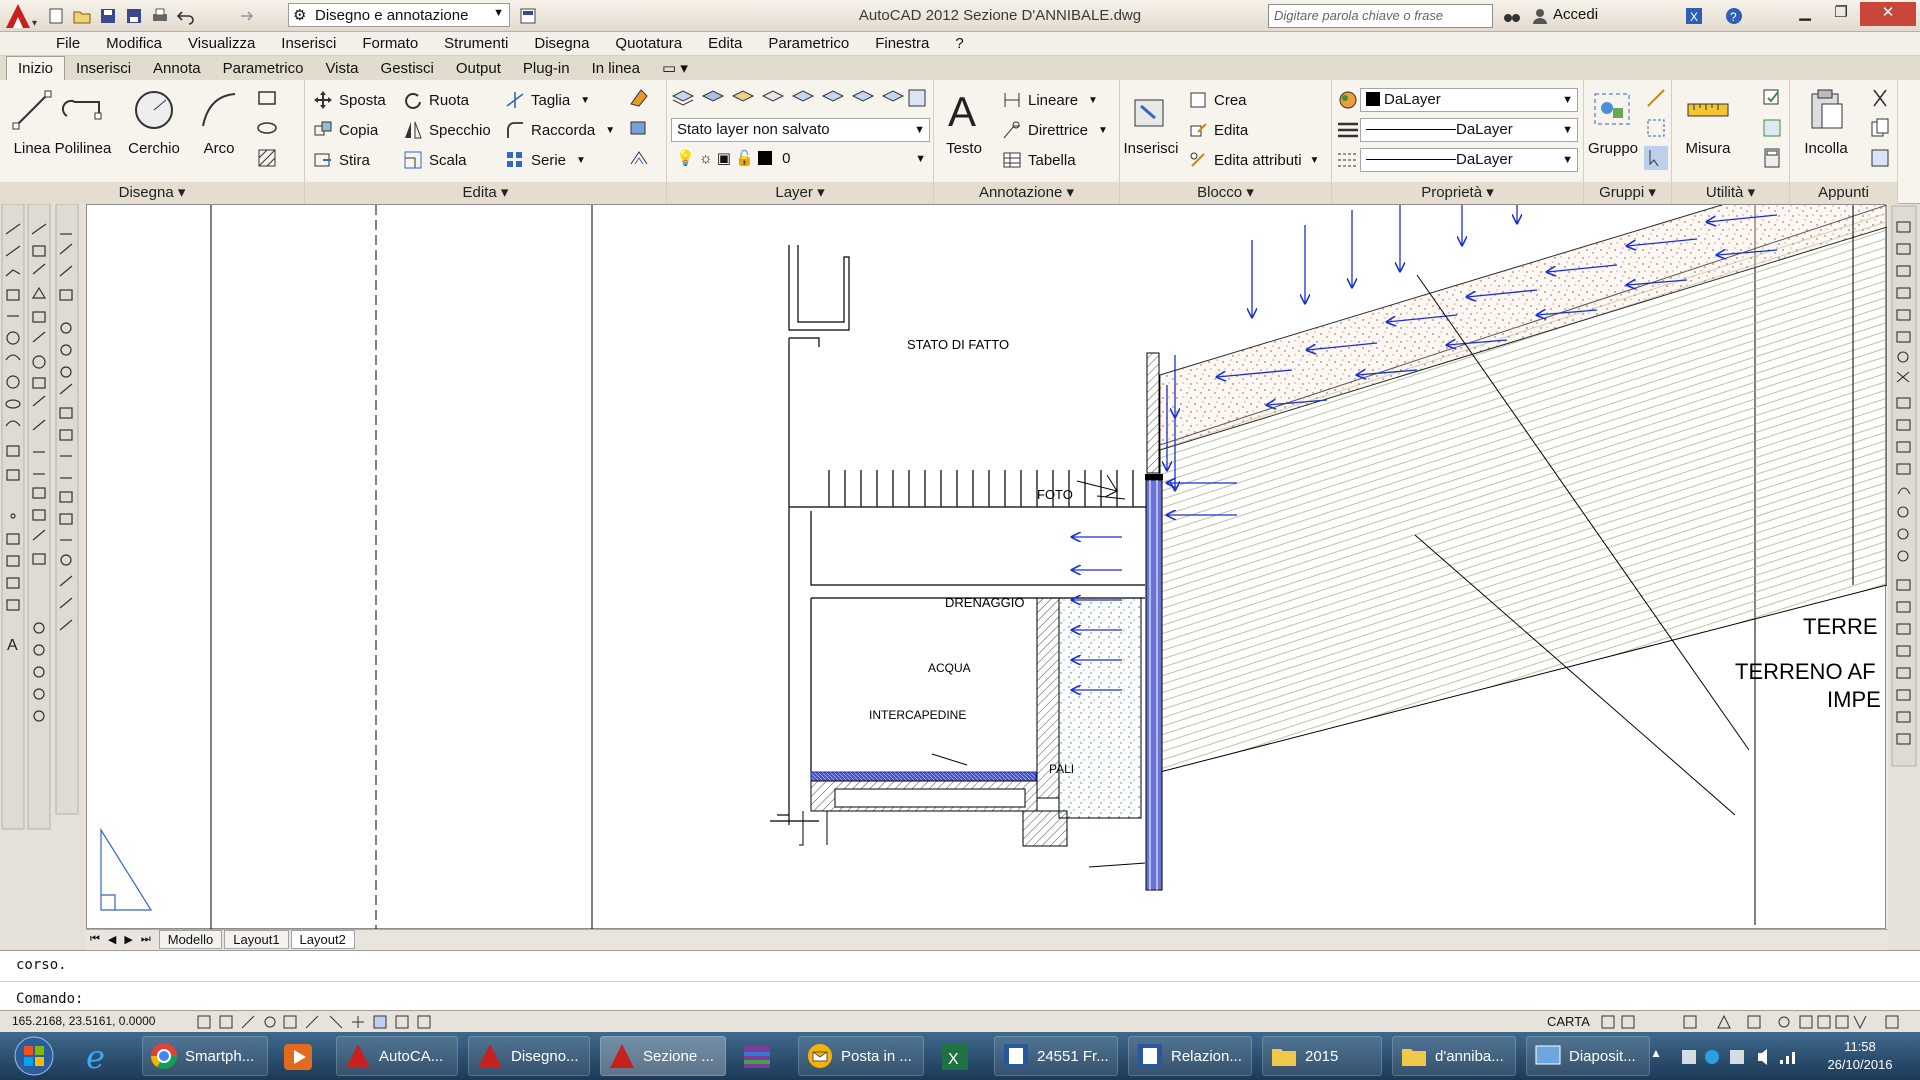  Describe the element at coordinates (190, 939) in the screenshot. I see `tab-modello: Modello` at that location.